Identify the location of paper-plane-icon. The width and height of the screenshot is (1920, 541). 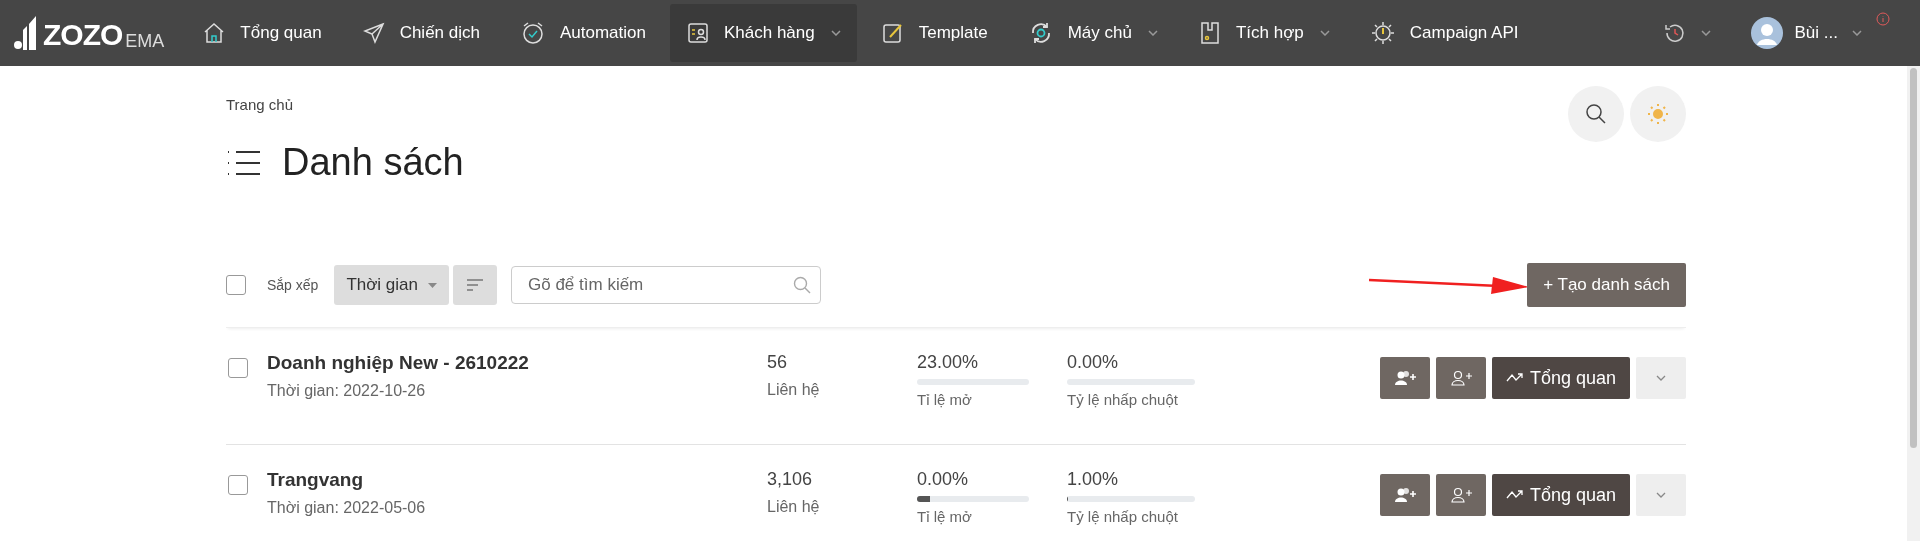
(373, 33).